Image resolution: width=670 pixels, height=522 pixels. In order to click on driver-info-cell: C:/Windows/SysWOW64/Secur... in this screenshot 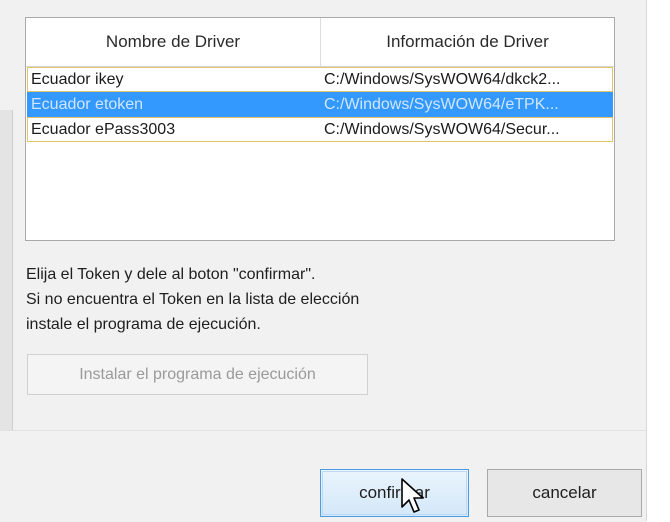, I will do `click(442, 129)`.